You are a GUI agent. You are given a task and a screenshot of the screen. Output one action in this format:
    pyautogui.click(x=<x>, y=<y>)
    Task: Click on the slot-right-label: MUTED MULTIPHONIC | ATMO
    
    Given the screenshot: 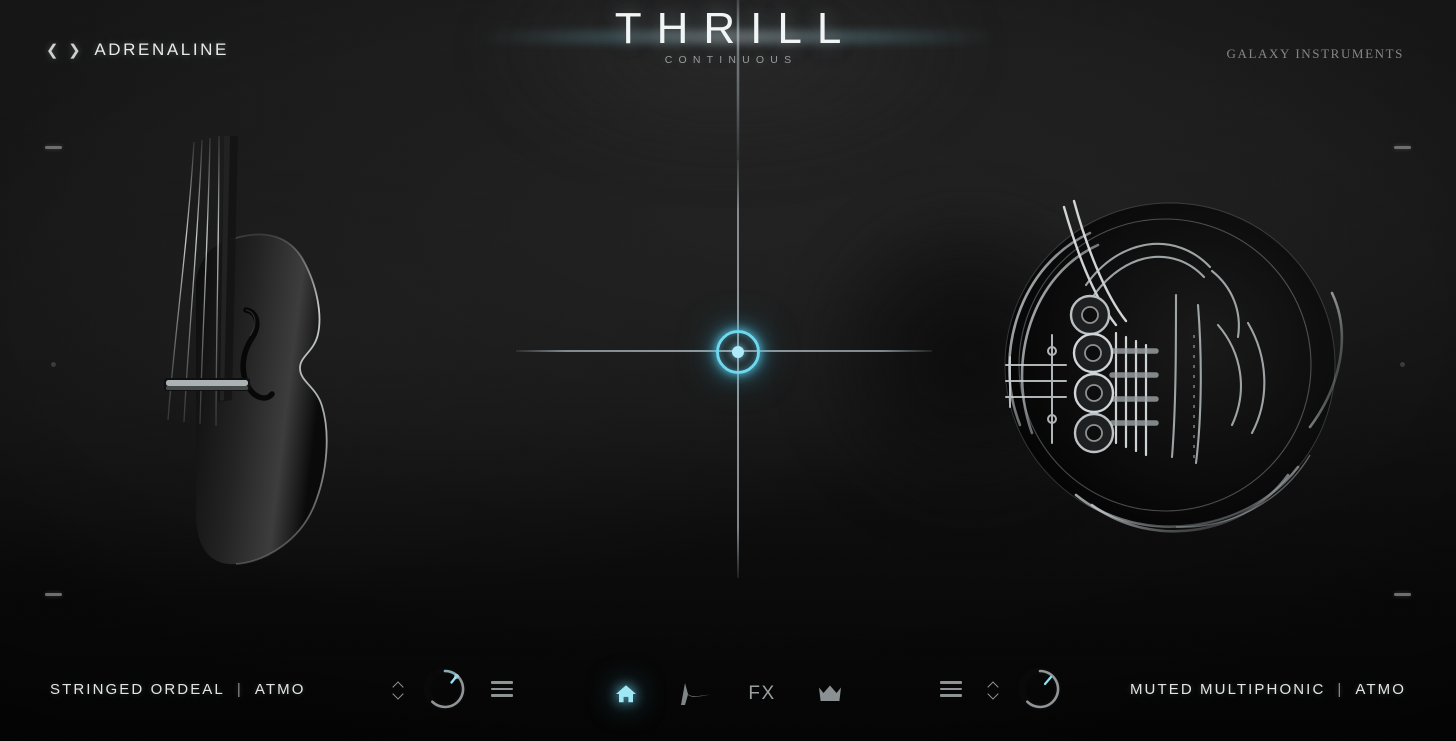 What is the action you would take?
    pyautogui.click(x=1268, y=689)
    